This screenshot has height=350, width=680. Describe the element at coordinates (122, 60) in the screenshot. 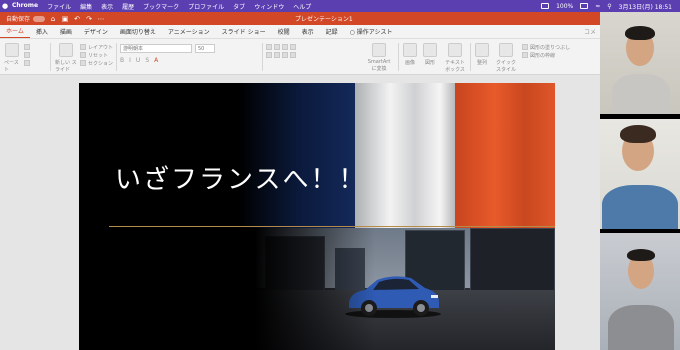

I see `bold-icon: B` at that location.